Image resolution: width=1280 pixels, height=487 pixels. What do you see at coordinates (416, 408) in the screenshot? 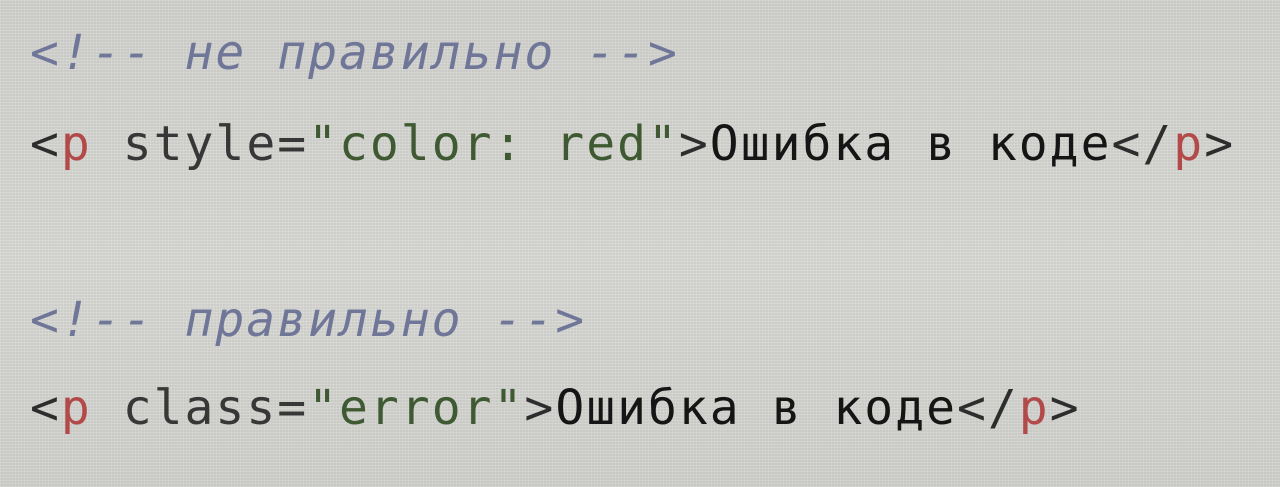
I see `class-attribute-value: "error"` at bounding box center [416, 408].